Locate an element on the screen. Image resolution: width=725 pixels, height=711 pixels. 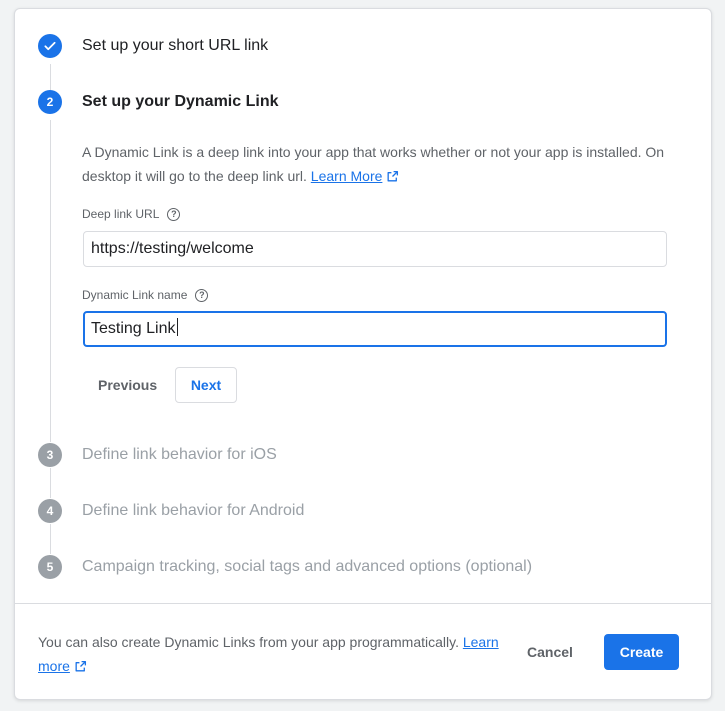
create-button: Create is located at coordinates (641, 652).